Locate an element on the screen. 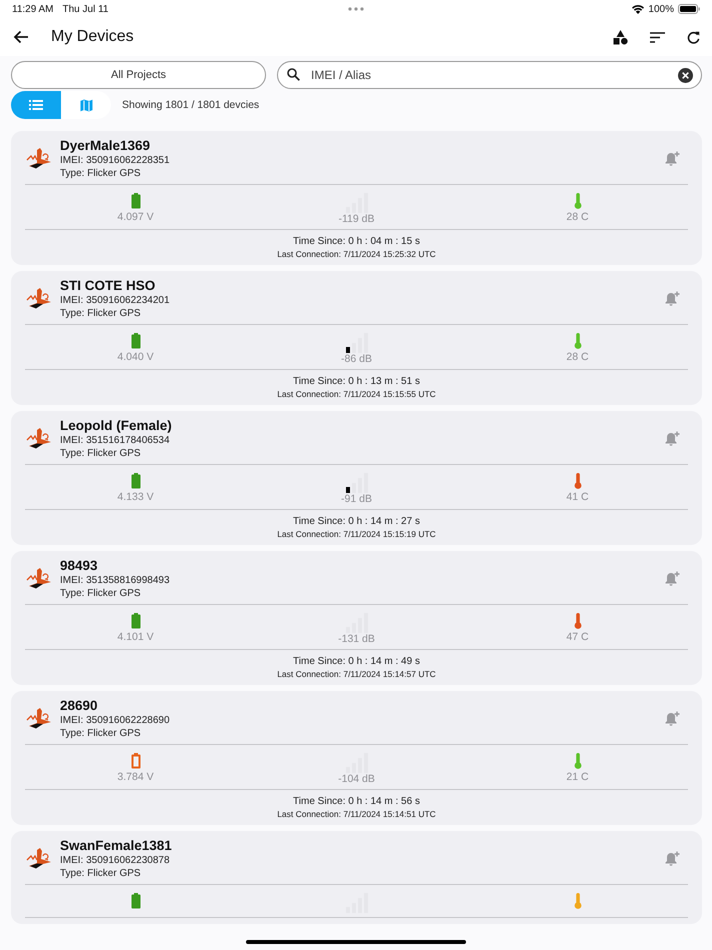  device-imei: IMEI: 350916062234201 is located at coordinates (115, 300).